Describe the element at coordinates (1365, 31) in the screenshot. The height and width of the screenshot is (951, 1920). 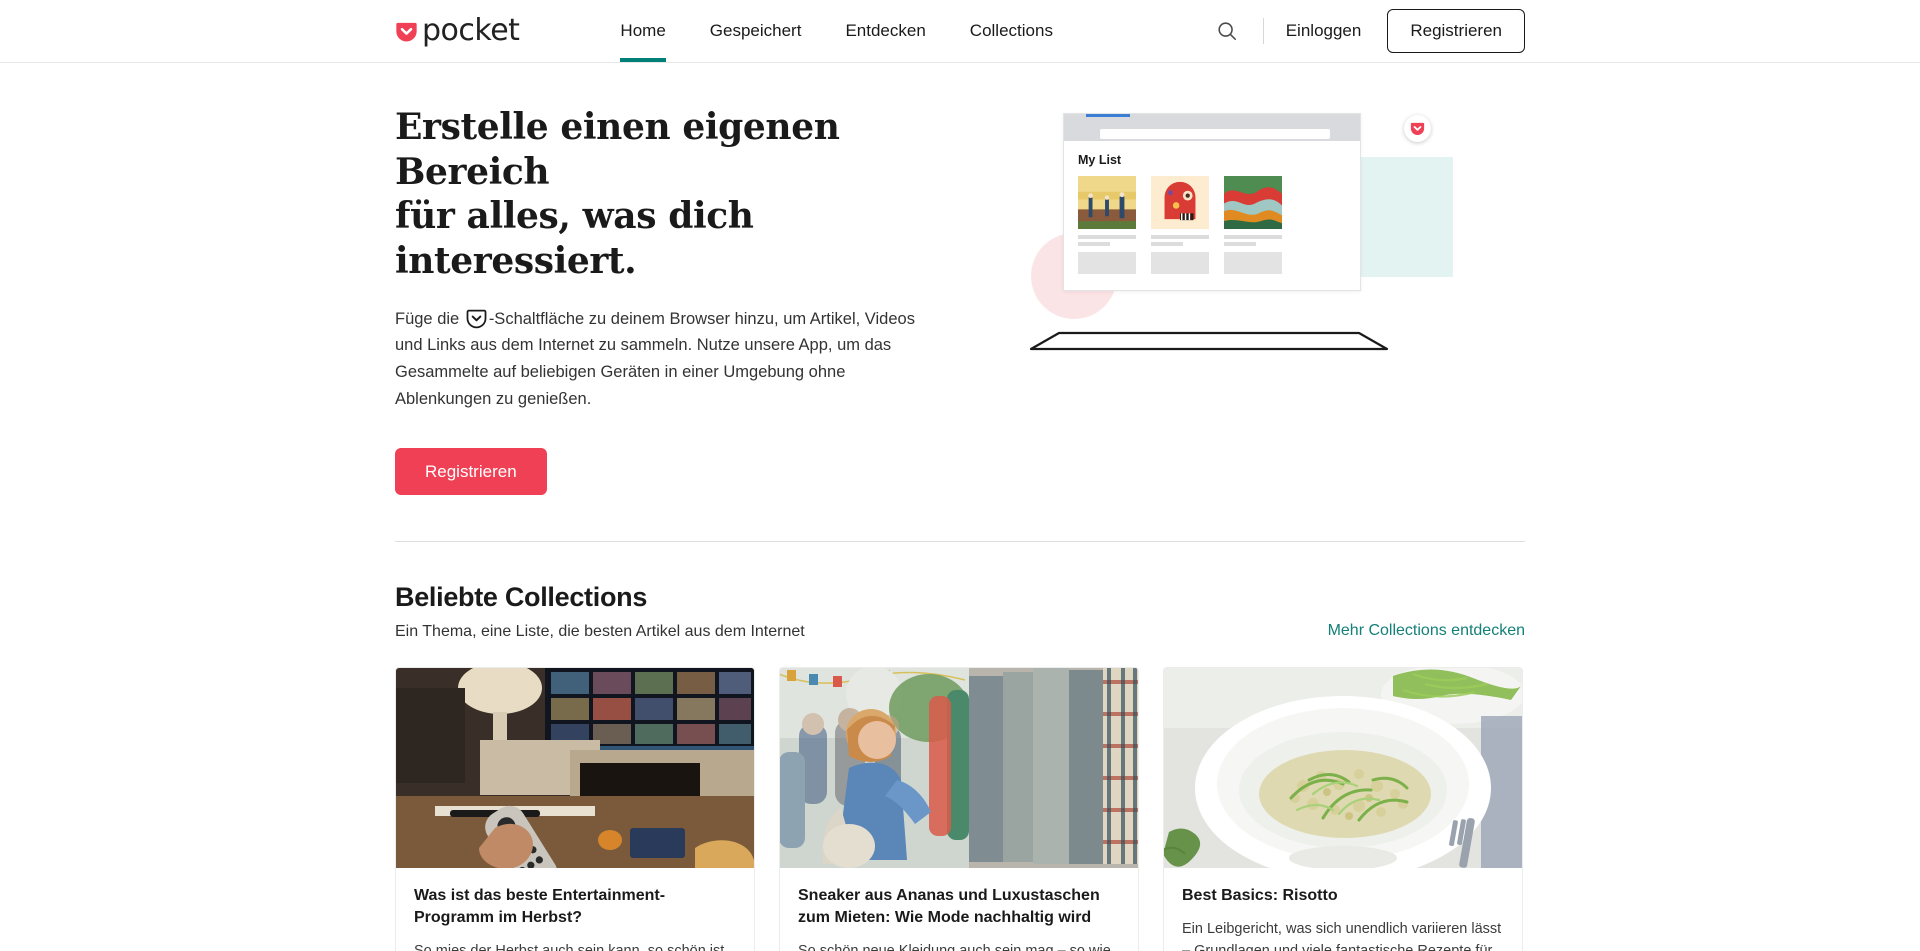
I see `header-actions: Einloggen Registrieren` at that location.